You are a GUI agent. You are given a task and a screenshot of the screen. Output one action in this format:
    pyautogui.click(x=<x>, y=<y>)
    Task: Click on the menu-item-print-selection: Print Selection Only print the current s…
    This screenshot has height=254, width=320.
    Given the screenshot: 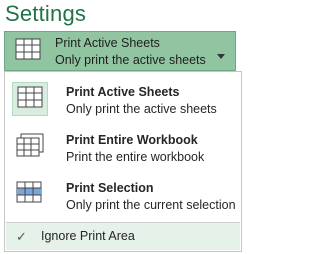 What is the action you would take?
    pyautogui.click(x=123, y=195)
    